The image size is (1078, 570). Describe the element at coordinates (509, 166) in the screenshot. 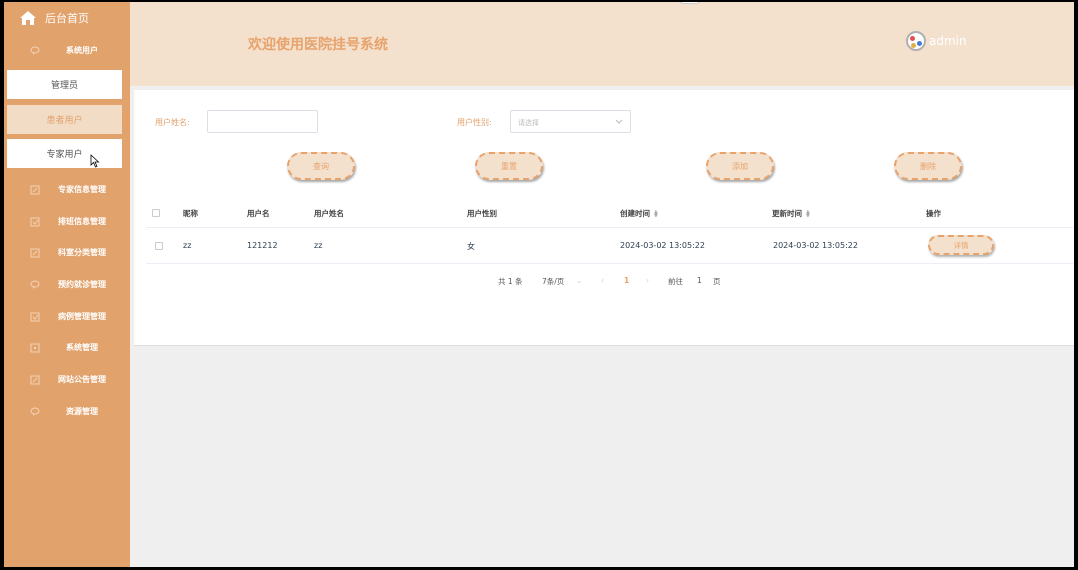

I see `reset-button: 重置` at that location.